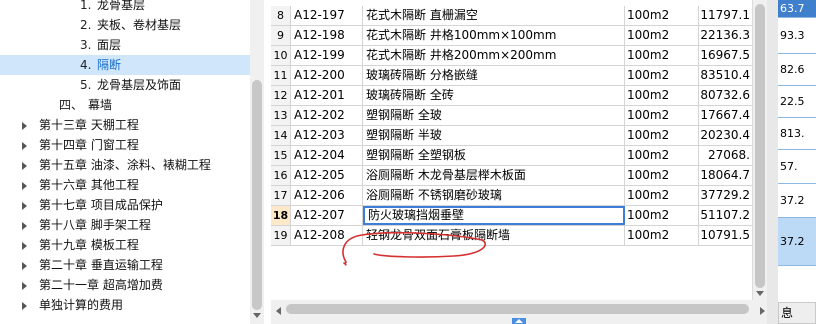 The image size is (816, 324). What do you see at coordinates (278, 311) in the screenshot?
I see `grid-scroll-left-arrow-icon` at bounding box center [278, 311].